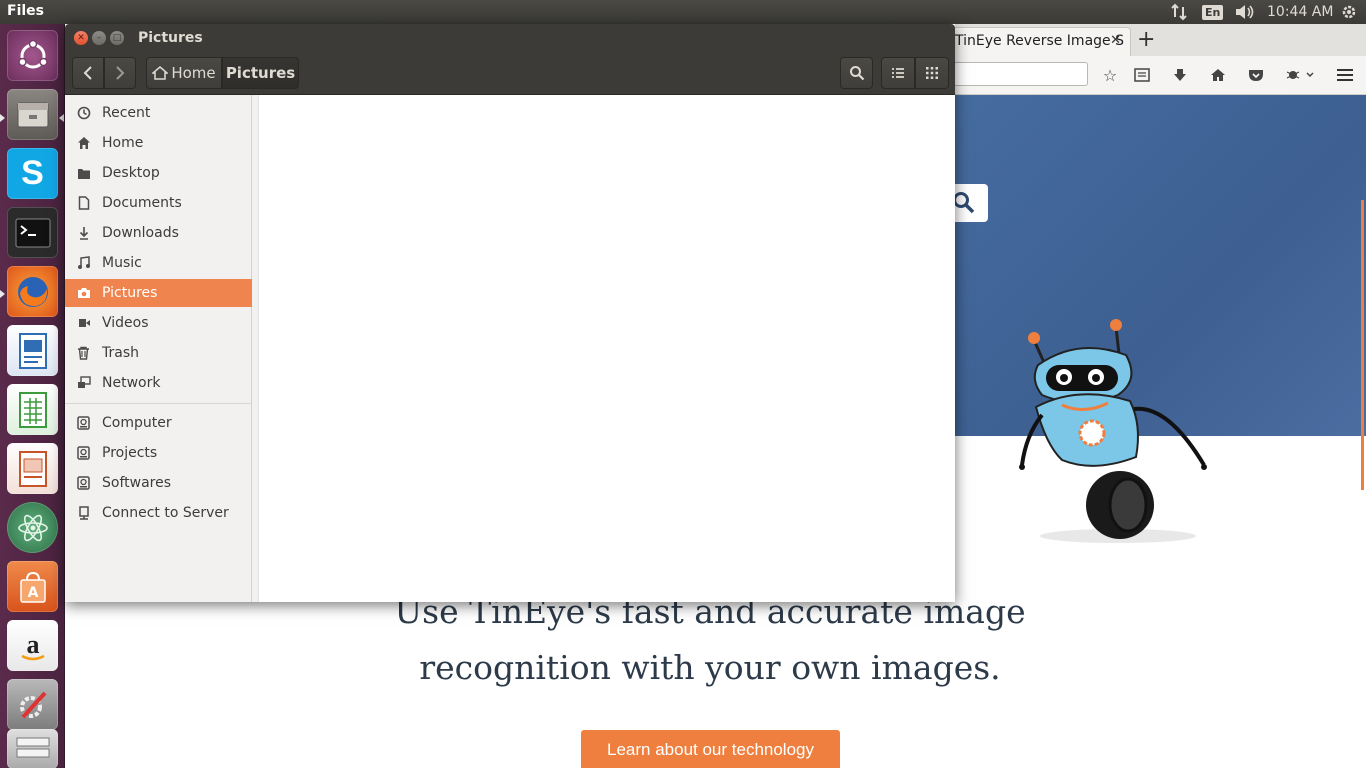 The image size is (1366, 768). Describe the element at coordinates (1021, 74) in the screenshot. I see `url-input` at that location.